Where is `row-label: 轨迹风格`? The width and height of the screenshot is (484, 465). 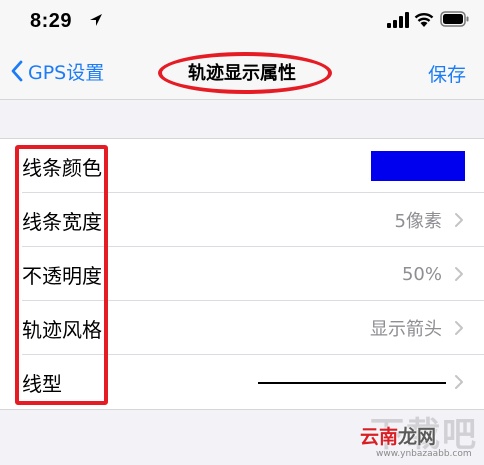
row-label: 轨迹风格 is located at coordinates (62, 329).